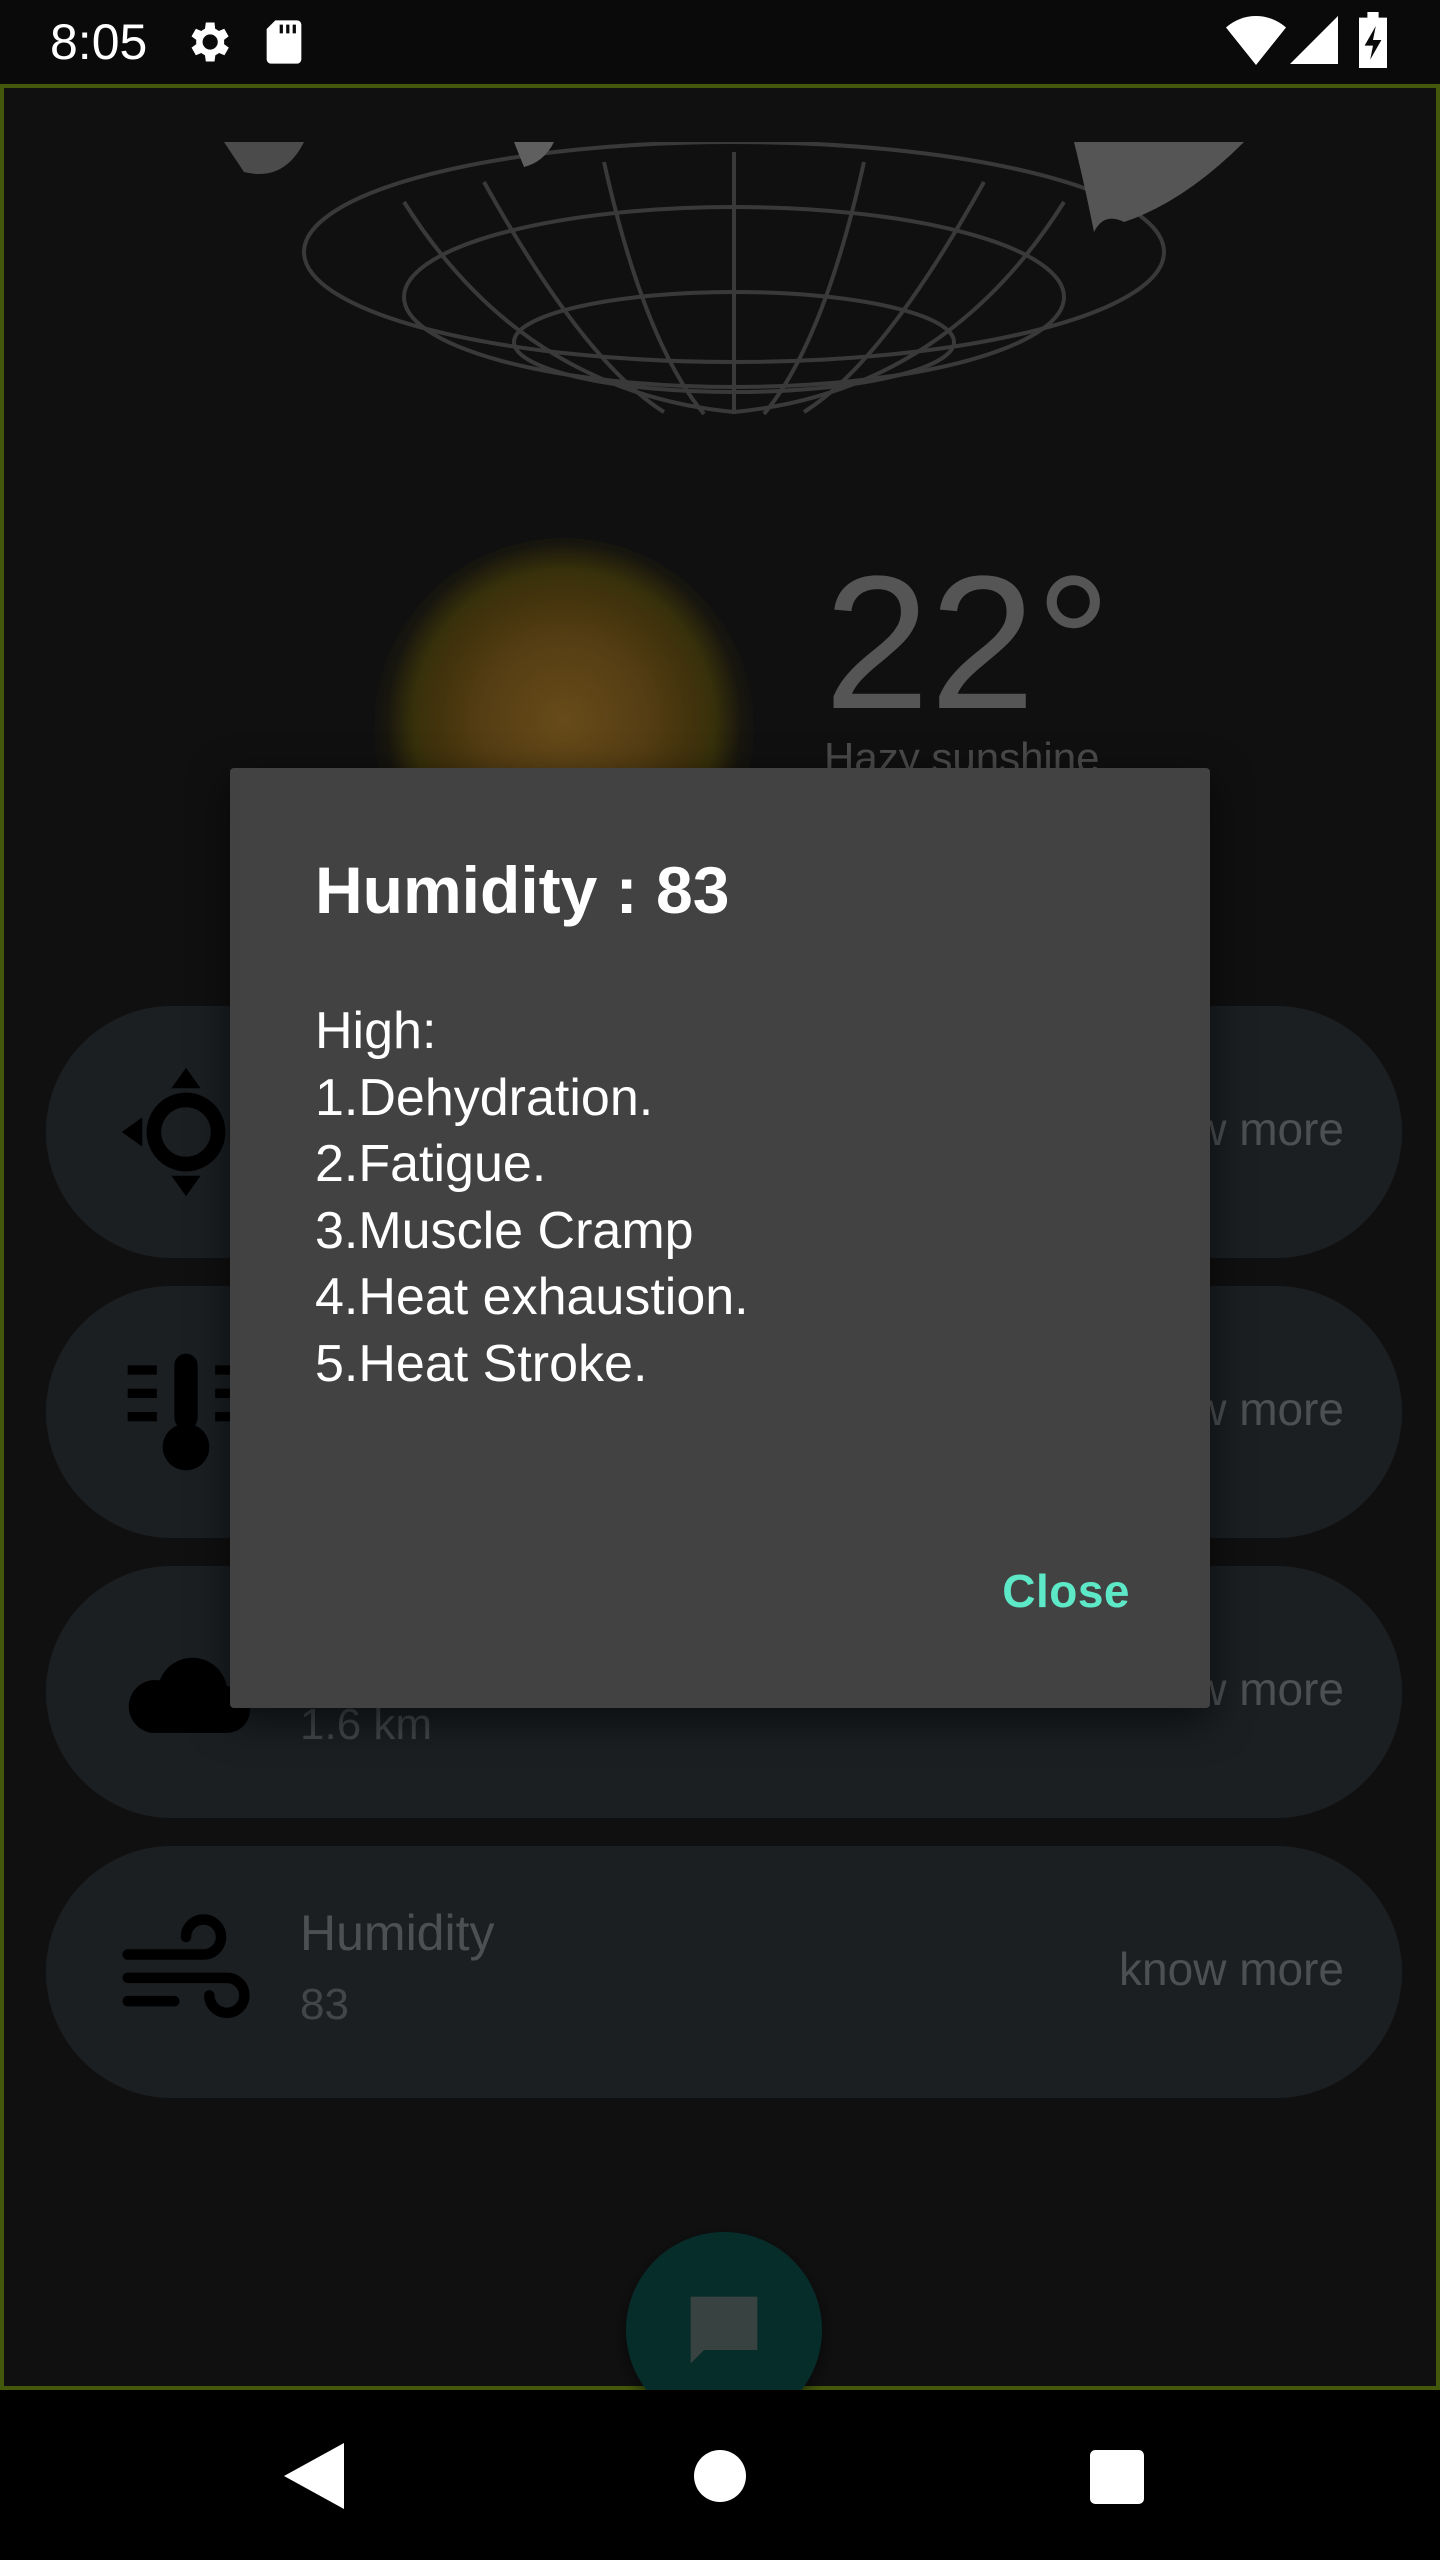  I want to click on back-icon, so click(314, 2478).